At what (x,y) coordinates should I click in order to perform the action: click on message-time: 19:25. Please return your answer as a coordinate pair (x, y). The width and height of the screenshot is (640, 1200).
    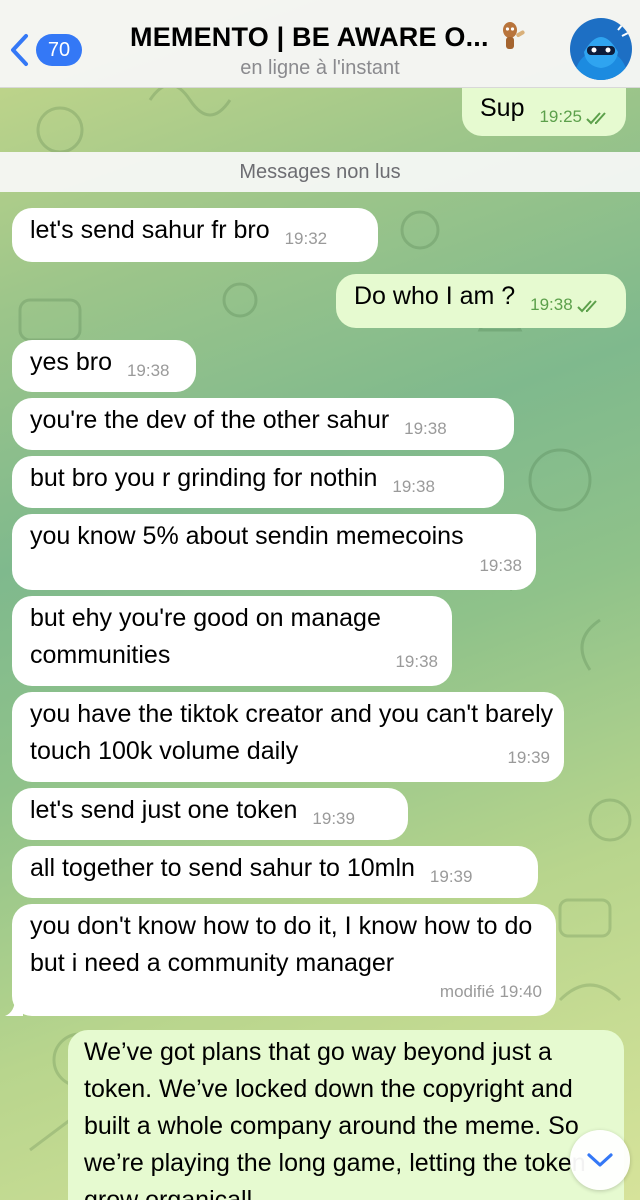
    Looking at the image, I should click on (574, 116).